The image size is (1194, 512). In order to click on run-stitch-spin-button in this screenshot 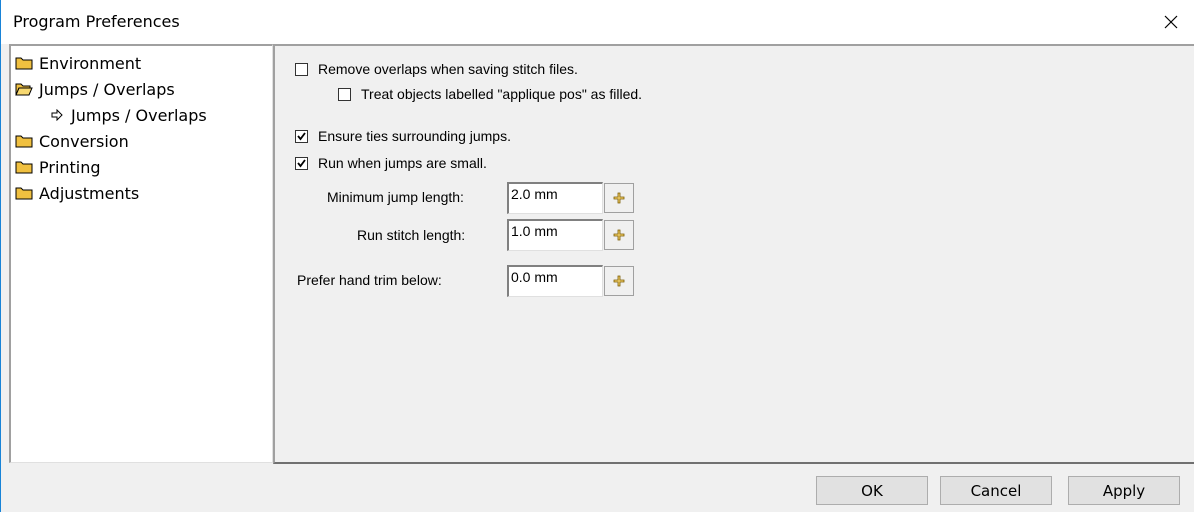, I will do `click(619, 235)`.